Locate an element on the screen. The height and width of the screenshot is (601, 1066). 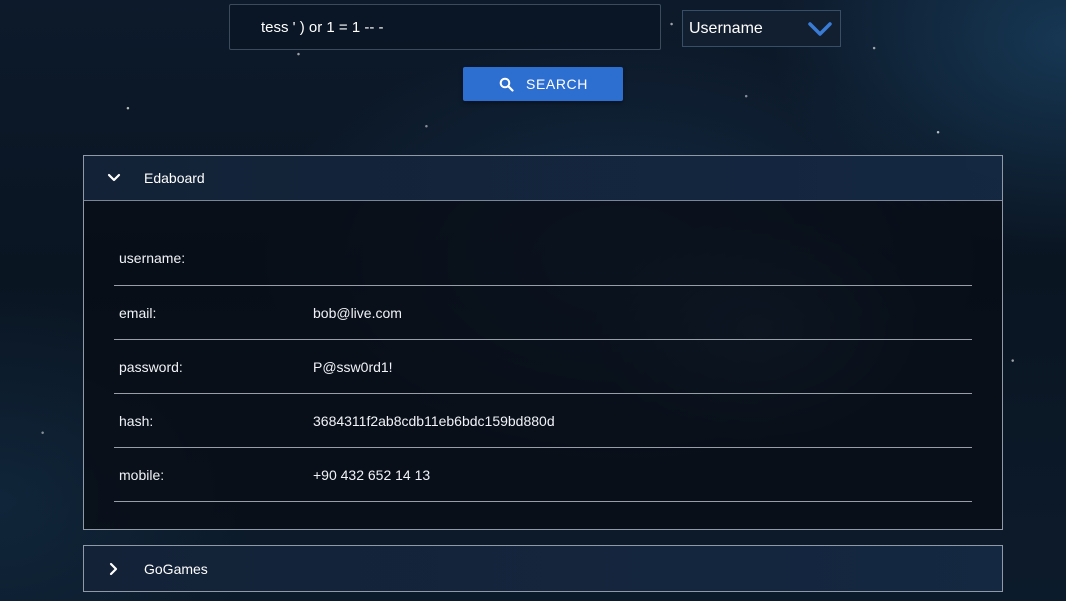
panel-title: GoGames is located at coordinates (176, 568).